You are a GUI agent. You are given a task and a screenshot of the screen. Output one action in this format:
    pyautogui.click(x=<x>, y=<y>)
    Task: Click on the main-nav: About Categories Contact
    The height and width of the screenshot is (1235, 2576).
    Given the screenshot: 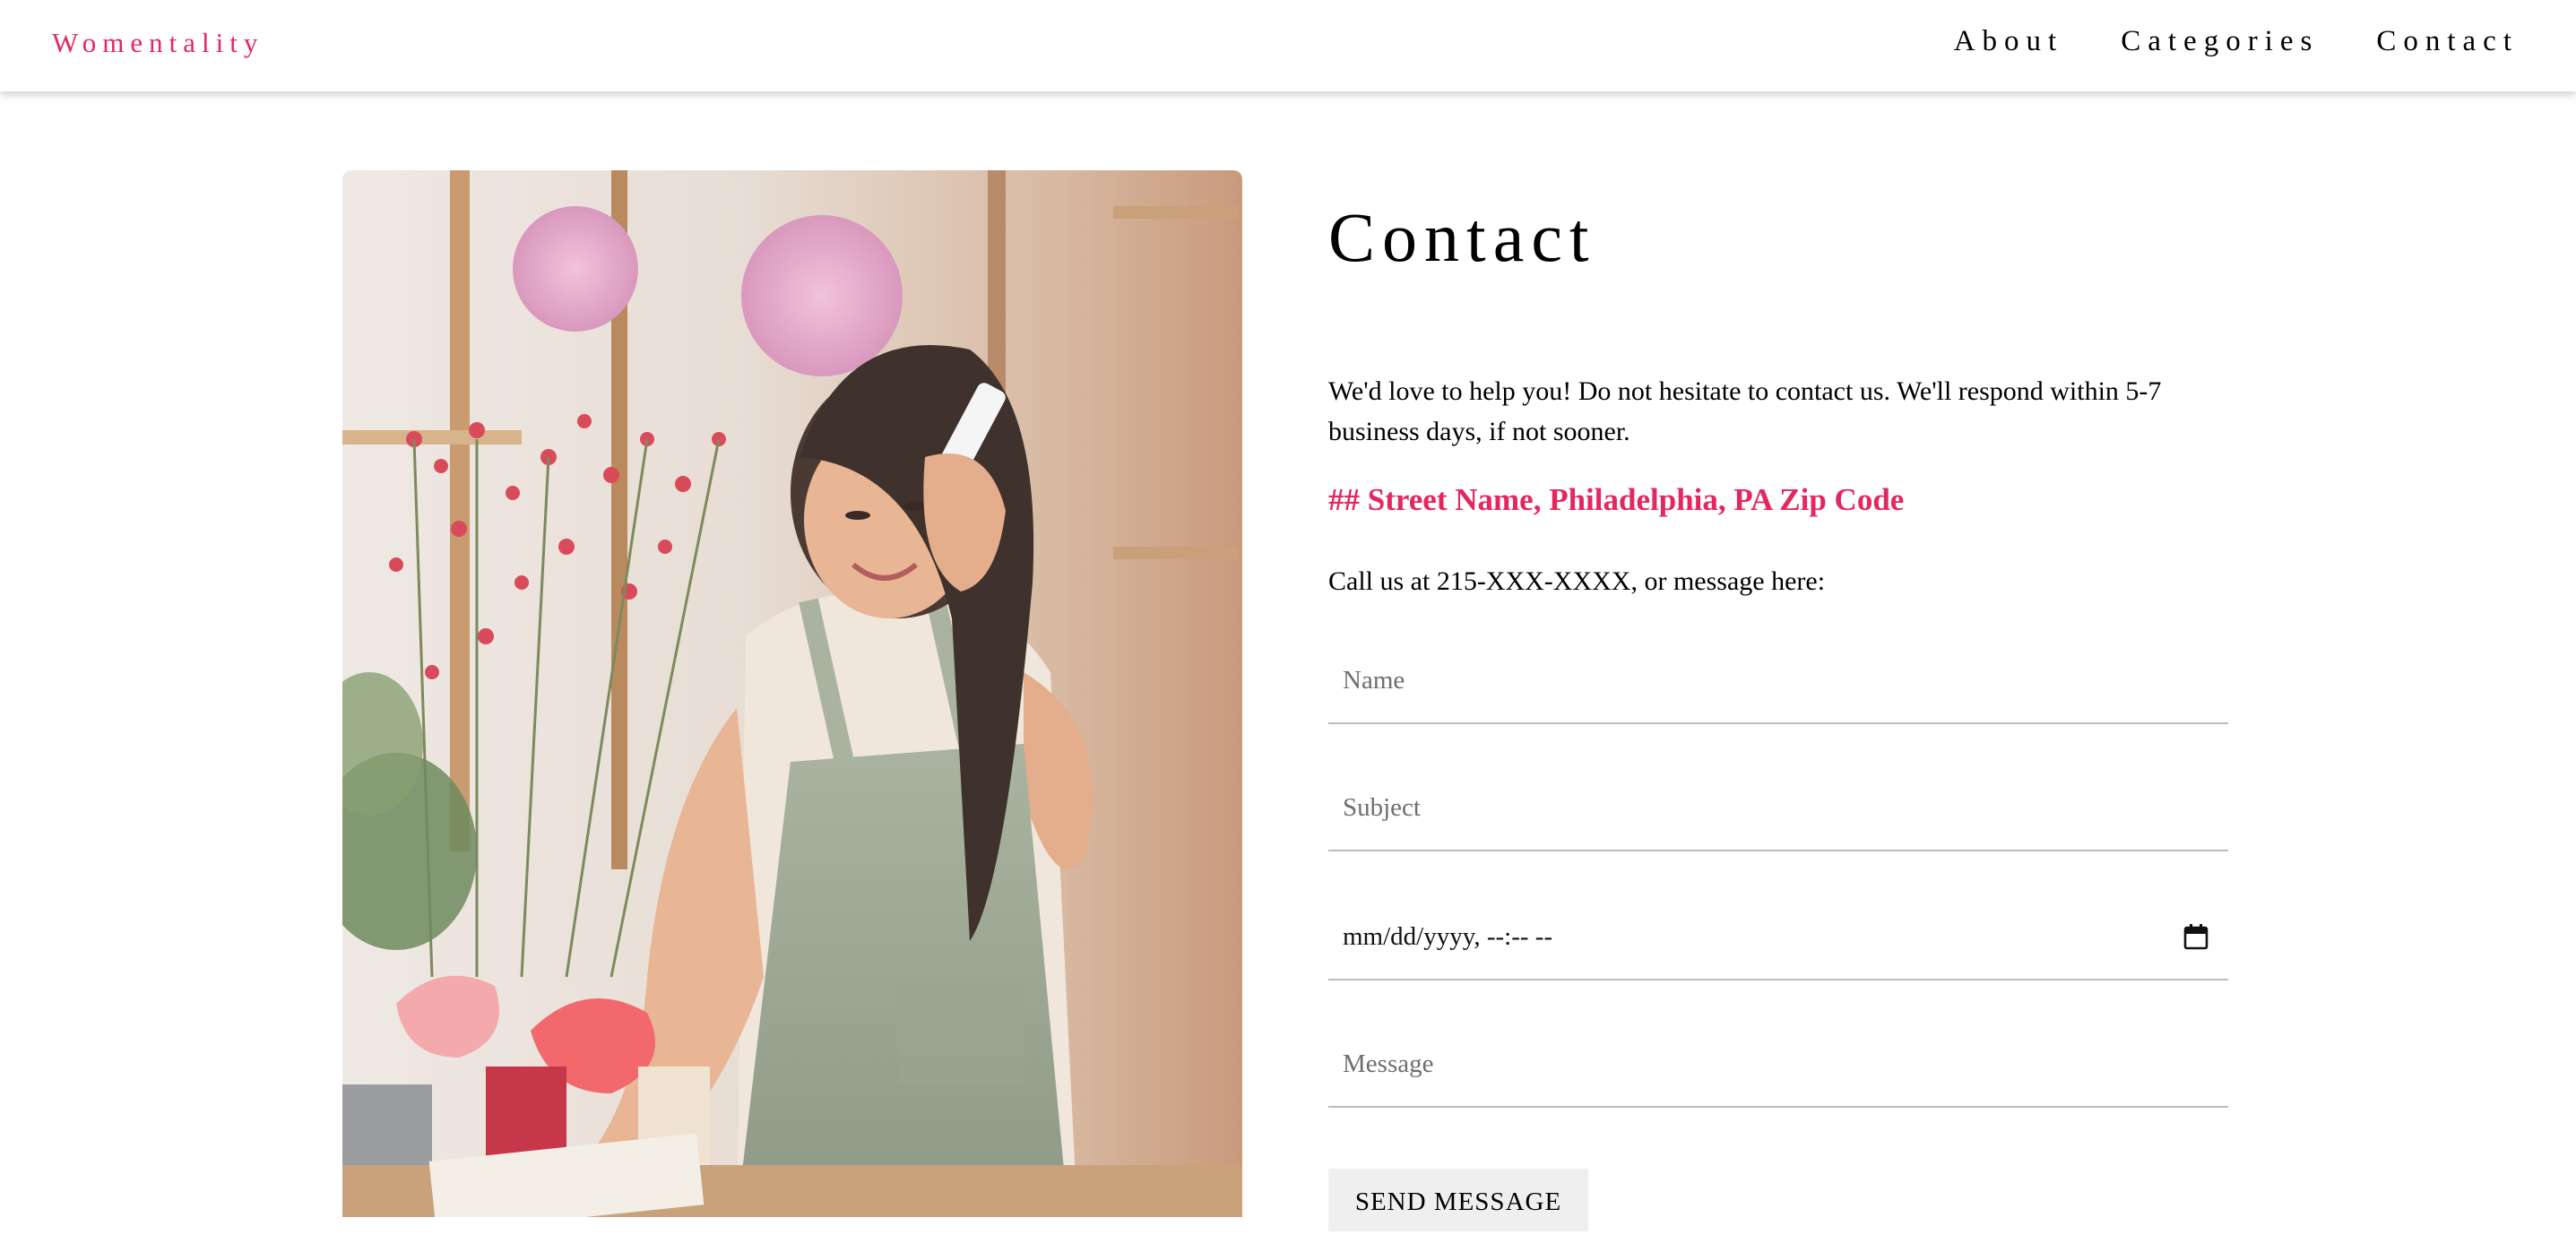 What is the action you would take?
    pyautogui.click(x=2236, y=41)
    